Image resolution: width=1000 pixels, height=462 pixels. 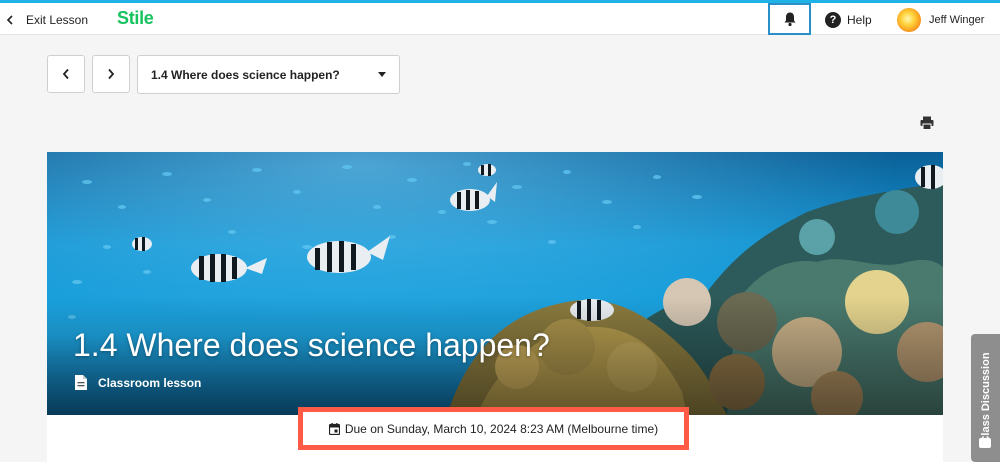 I want to click on next-lesson-button, so click(x=111, y=74).